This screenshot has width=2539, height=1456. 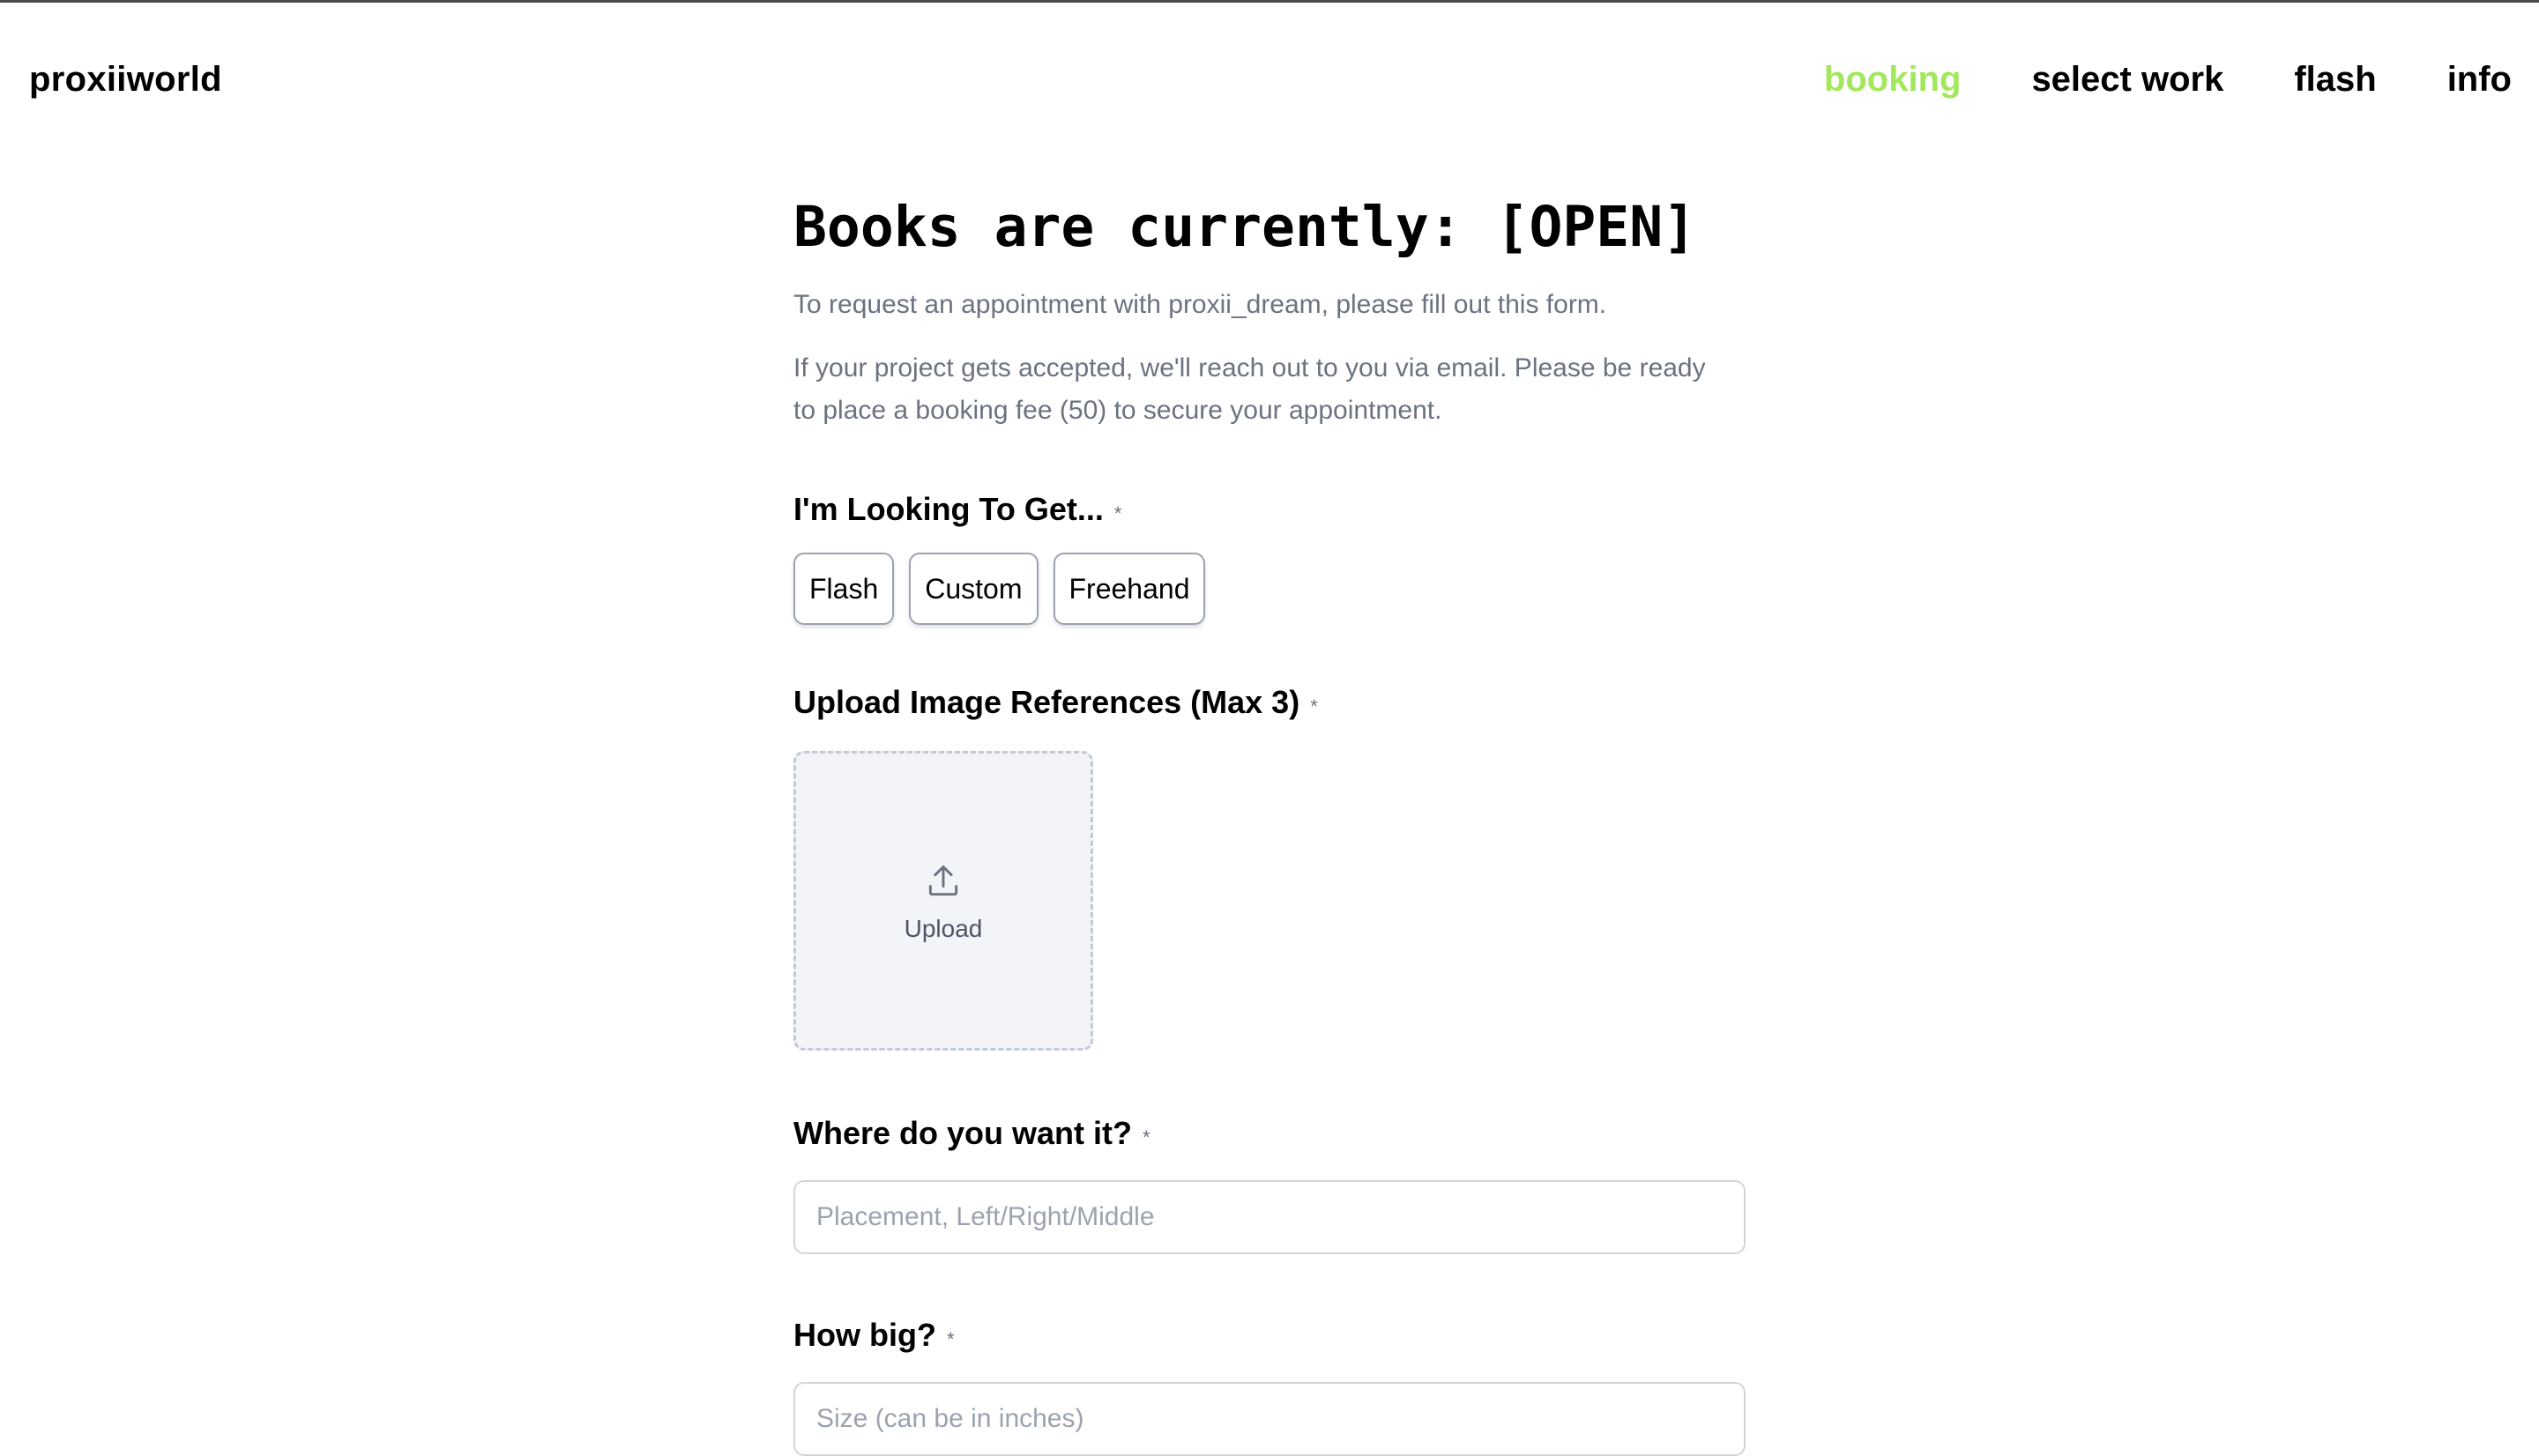 What do you see at coordinates (2127, 79) in the screenshot?
I see `nav-item-select-work: select work` at bounding box center [2127, 79].